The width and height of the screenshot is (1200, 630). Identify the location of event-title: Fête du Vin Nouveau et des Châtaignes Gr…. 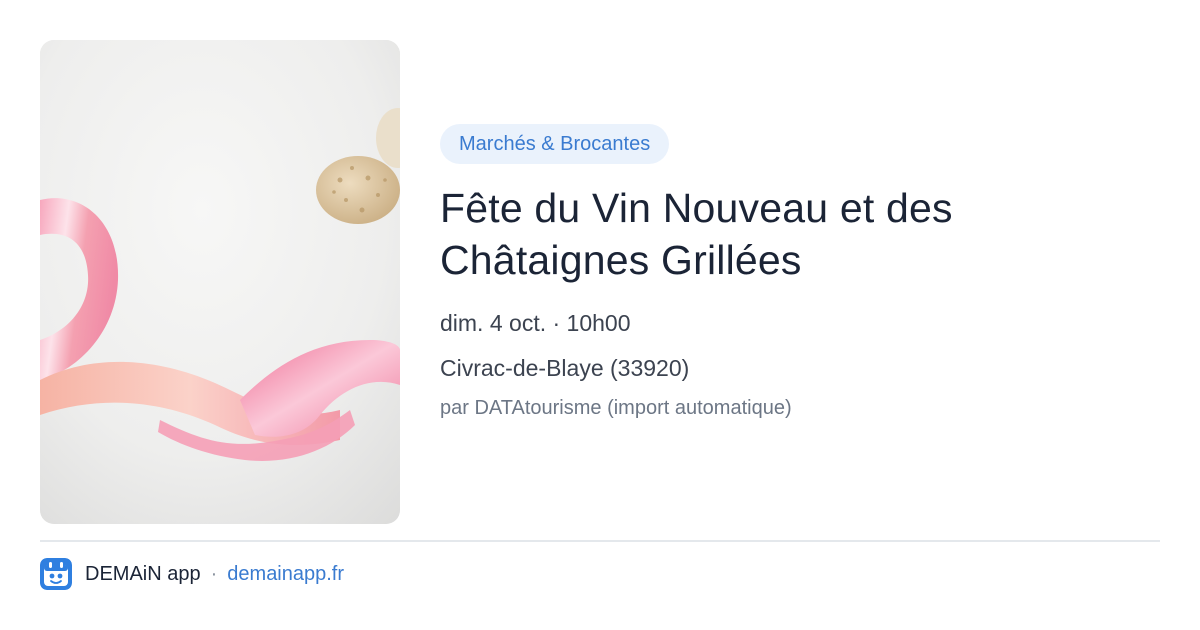
(800, 234).